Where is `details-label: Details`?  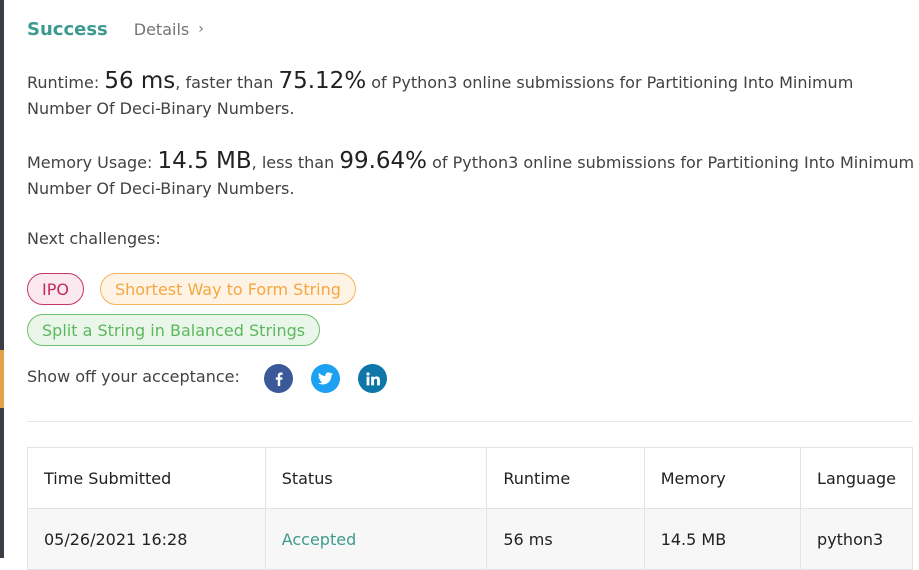 details-label: Details is located at coordinates (161, 29).